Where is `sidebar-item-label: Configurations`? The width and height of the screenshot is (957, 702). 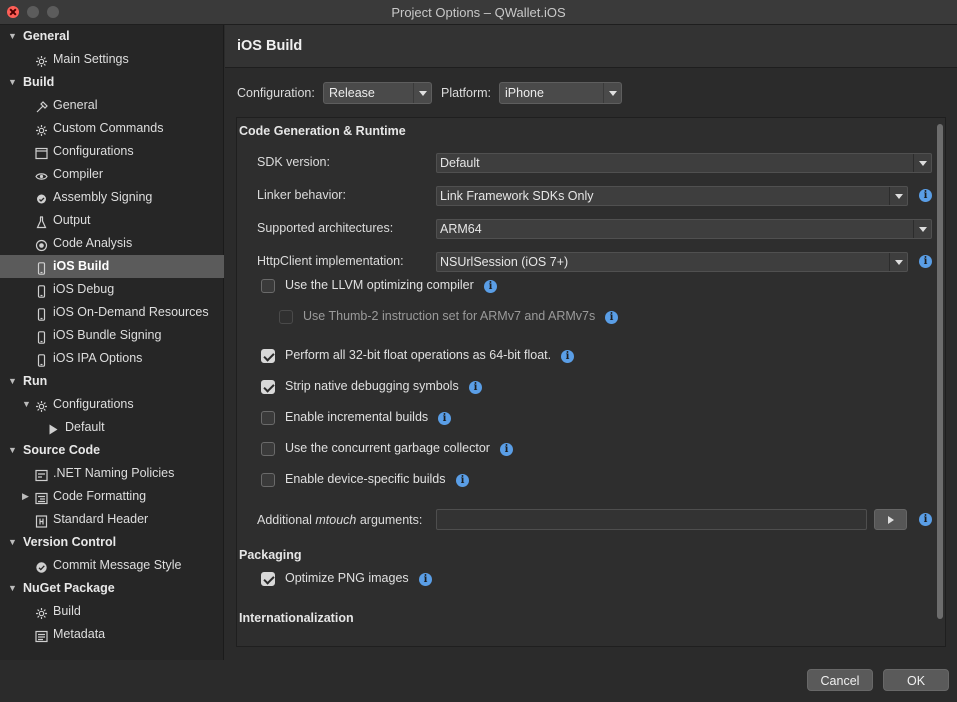 sidebar-item-label: Configurations is located at coordinates (93, 151).